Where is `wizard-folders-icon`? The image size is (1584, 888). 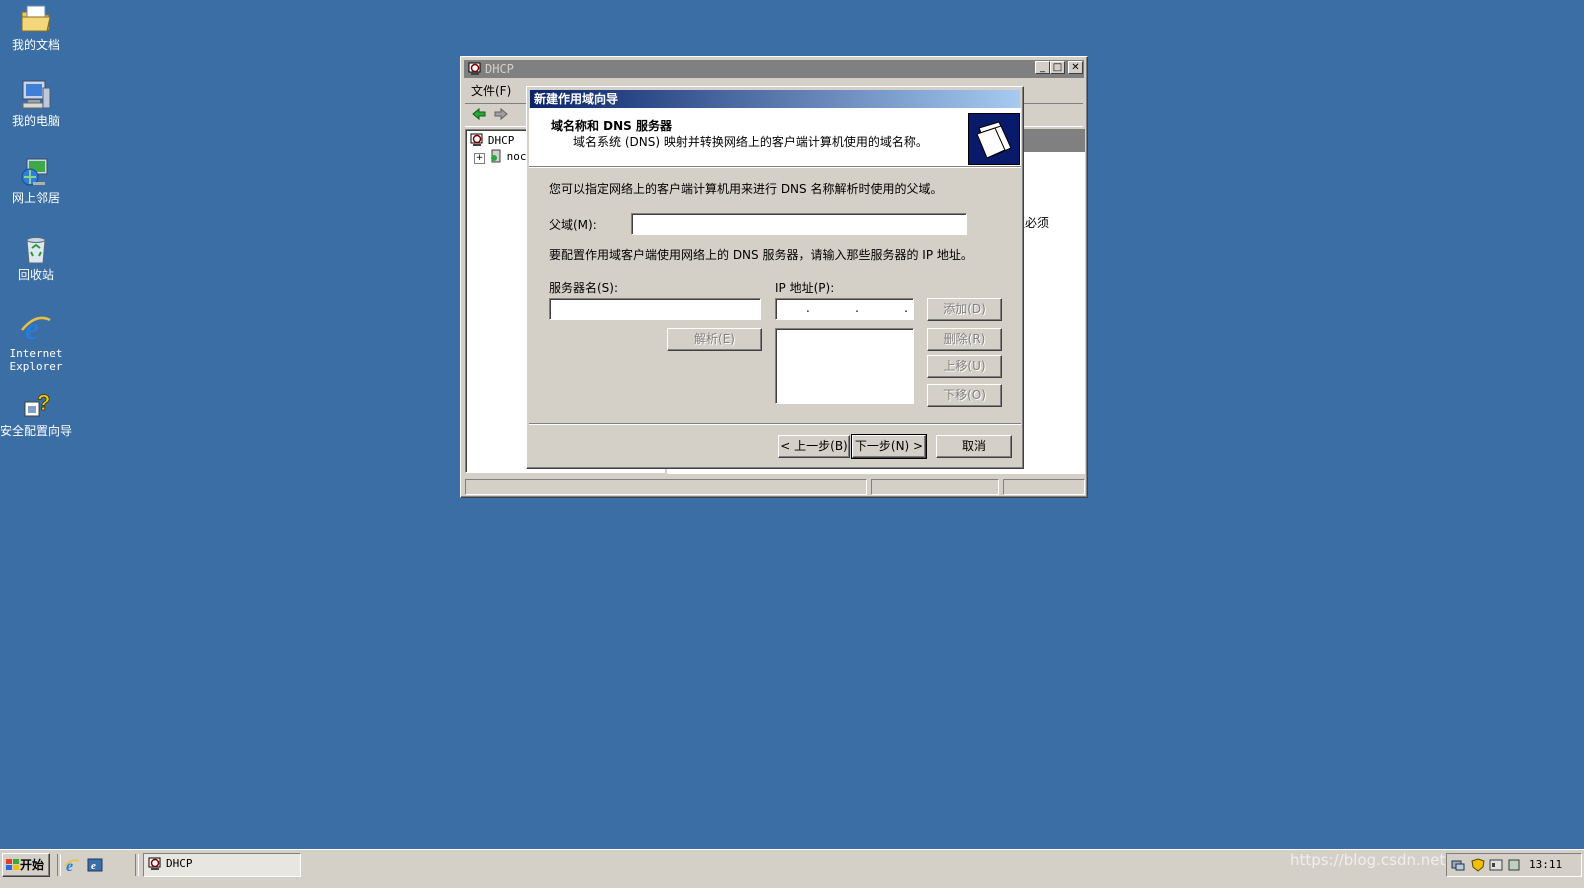 wizard-folders-icon is located at coordinates (994, 139).